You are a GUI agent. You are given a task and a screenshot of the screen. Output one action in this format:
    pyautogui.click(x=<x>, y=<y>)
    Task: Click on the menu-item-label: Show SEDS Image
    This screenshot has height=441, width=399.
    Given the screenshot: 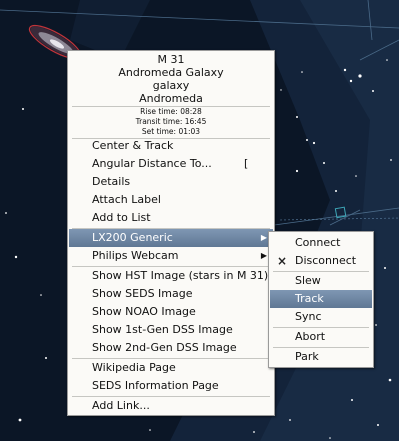 What is the action you would take?
    pyautogui.click(x=142, y=293)
    